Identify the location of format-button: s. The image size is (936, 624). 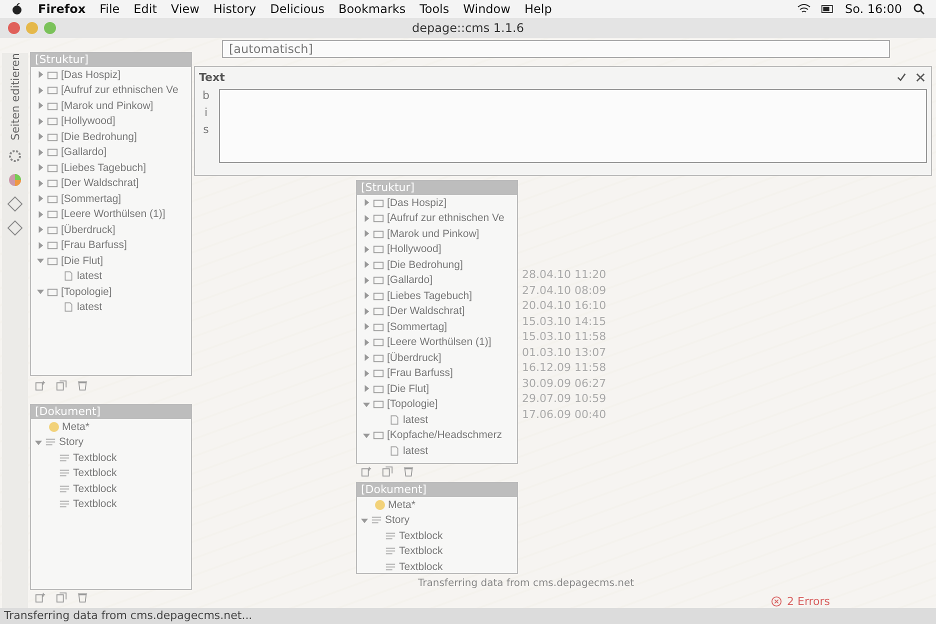
(206, 129).